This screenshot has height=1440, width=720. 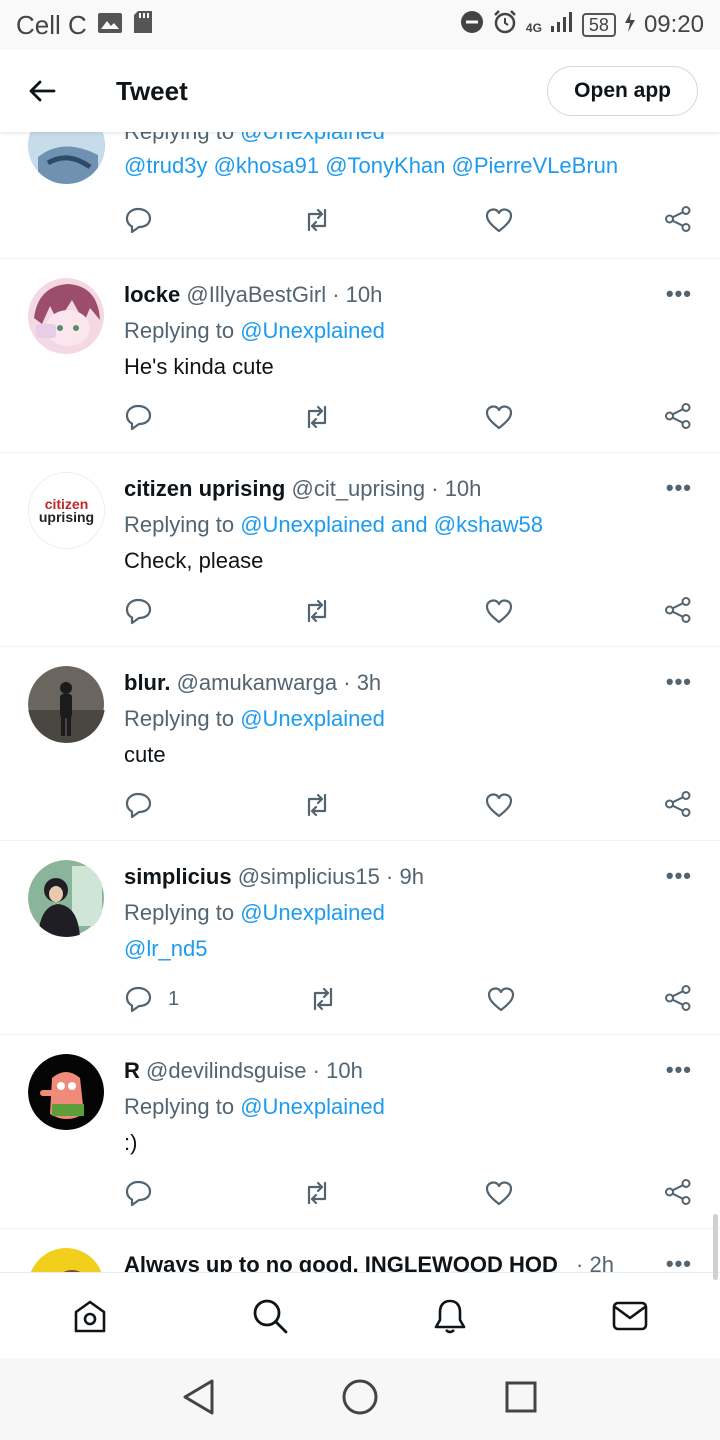 I want to click on display-name: simplicius, so click(x=178, y=876).